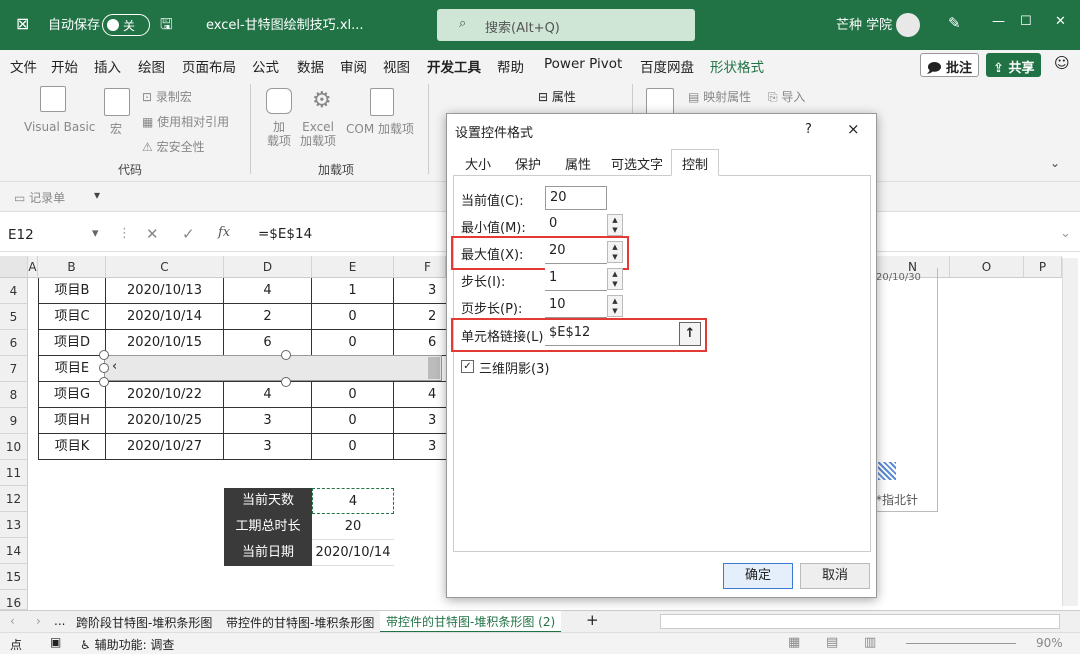 The width and height of the screenshot is (1080, 654). Describe the element at coordinates (353, 501) in the screenshot. I see `info-value-current-day: 4` at that location.